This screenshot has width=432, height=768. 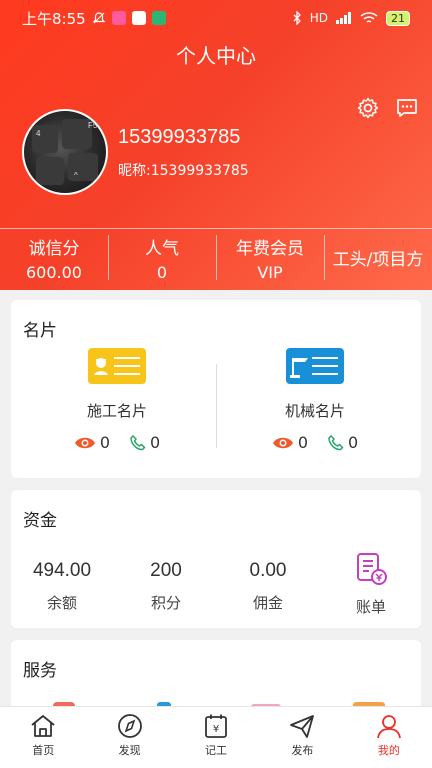 What do you see at coordinates (43, 726) in the screenshot?
I see `home-icon` at bounding box center [43, 726].